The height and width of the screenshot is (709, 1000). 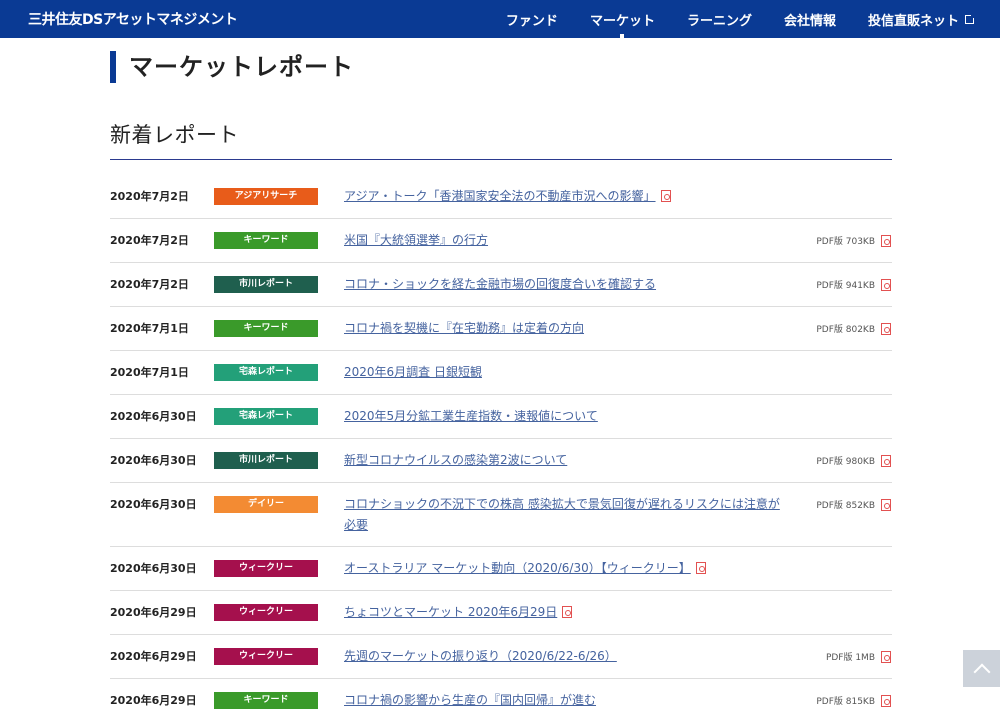 What do you see at coordinates (470, 700) in the screenshot?
I see `report-title-link: コロナ禍の影響から生産の『国内回帰』が進む` at bounding box center [470, 700].